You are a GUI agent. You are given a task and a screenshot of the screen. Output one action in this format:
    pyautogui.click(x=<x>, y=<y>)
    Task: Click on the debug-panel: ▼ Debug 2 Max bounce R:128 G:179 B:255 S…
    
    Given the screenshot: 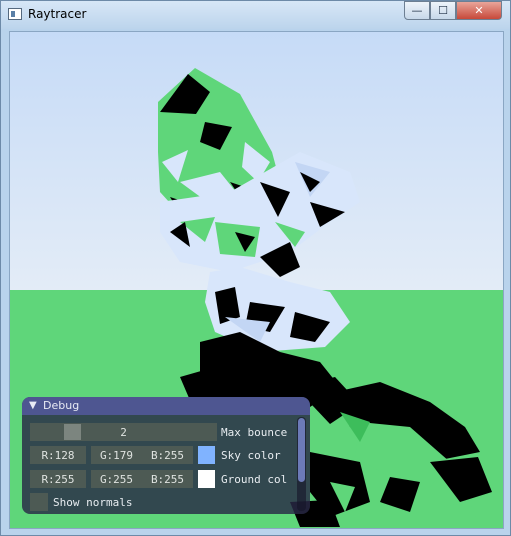 What is the action you would take?
    pyautogui.click(x=166, y=455)
    